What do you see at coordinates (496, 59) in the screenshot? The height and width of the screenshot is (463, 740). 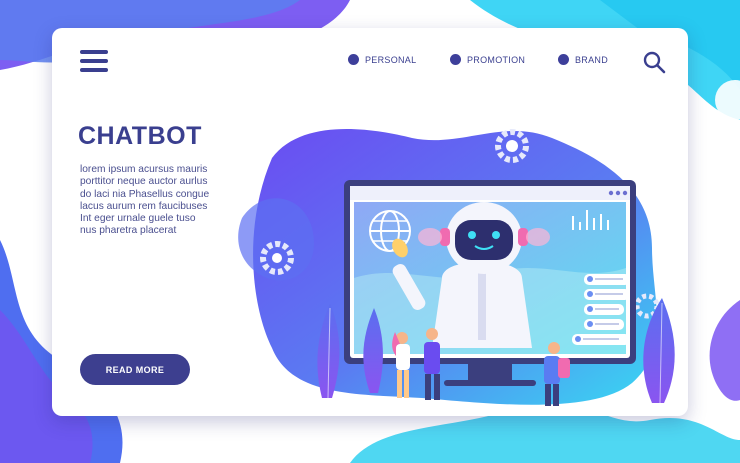 I see `nav-item-label: PROMOTION` at bounding box center [496, 59].